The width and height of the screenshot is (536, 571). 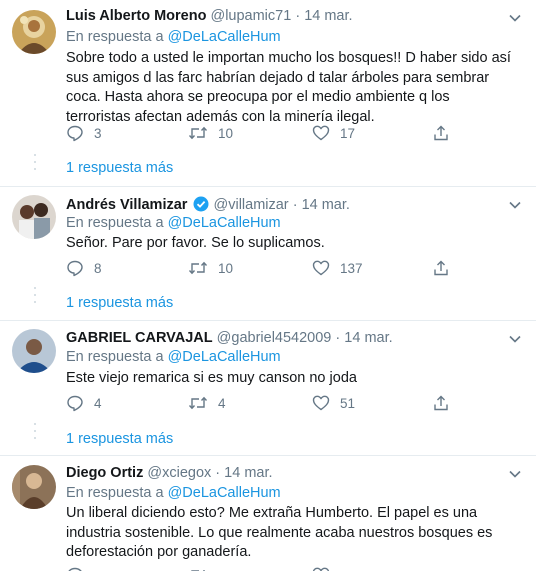 I want to click on tweet-actions: 3 10 17, so click(x=266, y=133).